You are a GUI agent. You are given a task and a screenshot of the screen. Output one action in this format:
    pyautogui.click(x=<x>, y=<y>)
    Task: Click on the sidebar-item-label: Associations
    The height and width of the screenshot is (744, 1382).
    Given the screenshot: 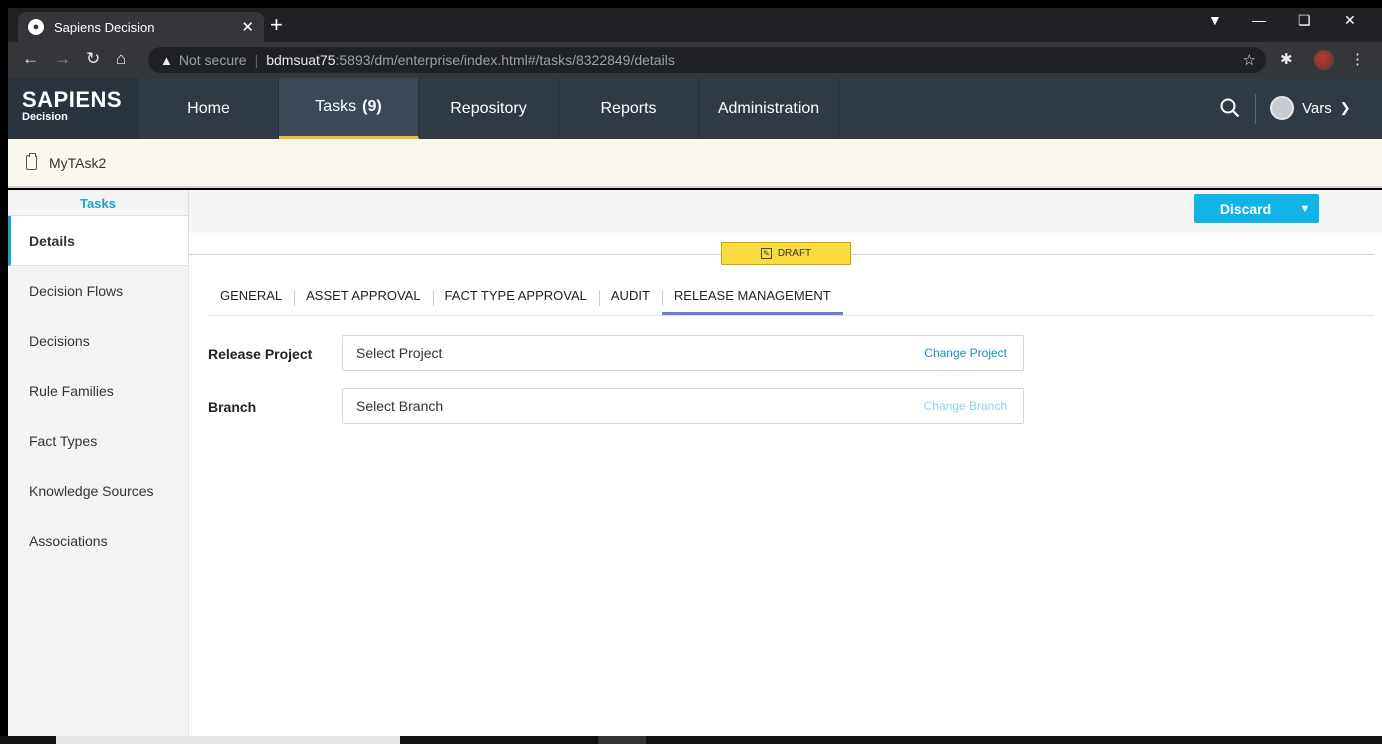 What is the action you would take?
    pyautogui.click(x=68, y=541)
    